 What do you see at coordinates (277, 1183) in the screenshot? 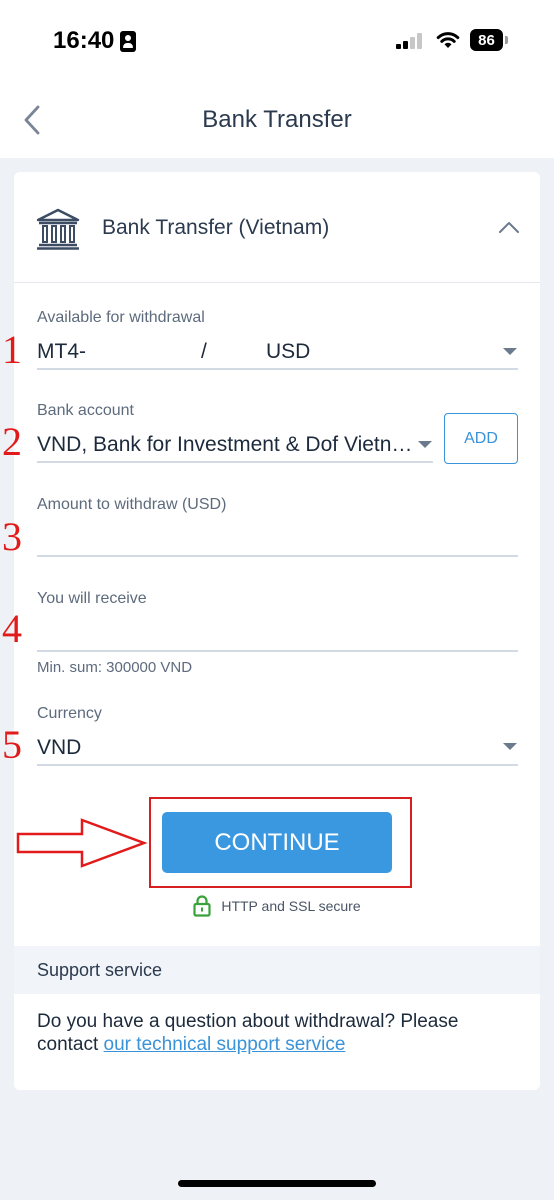
I see `home-indicator` at bounding box center [277, 1183].